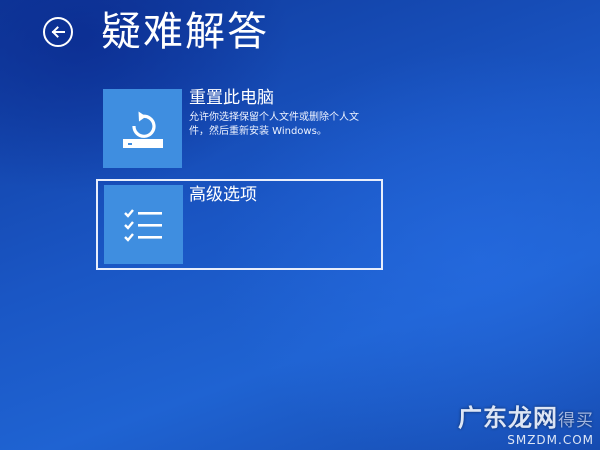 Image resolution: width=600 pixels, height=450 pixels. I want to click on back-button, so click(58, 32).